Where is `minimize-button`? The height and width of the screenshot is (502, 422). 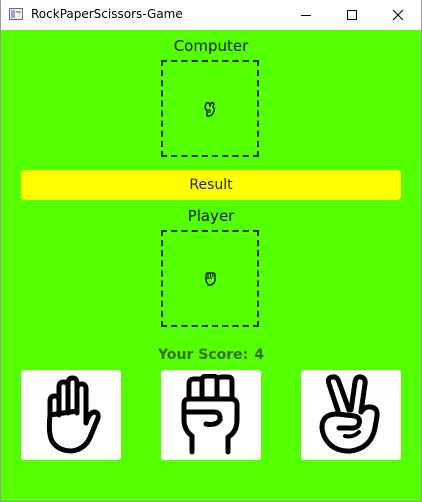
minimize-button is located at coordinates (306, 15).